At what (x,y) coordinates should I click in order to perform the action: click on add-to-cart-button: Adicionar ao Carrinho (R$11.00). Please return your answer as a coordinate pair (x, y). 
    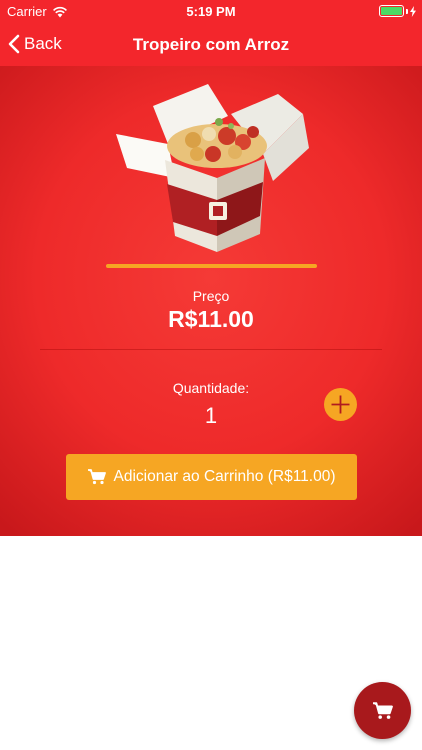
    Looking at the image, I should click on (211, 477).